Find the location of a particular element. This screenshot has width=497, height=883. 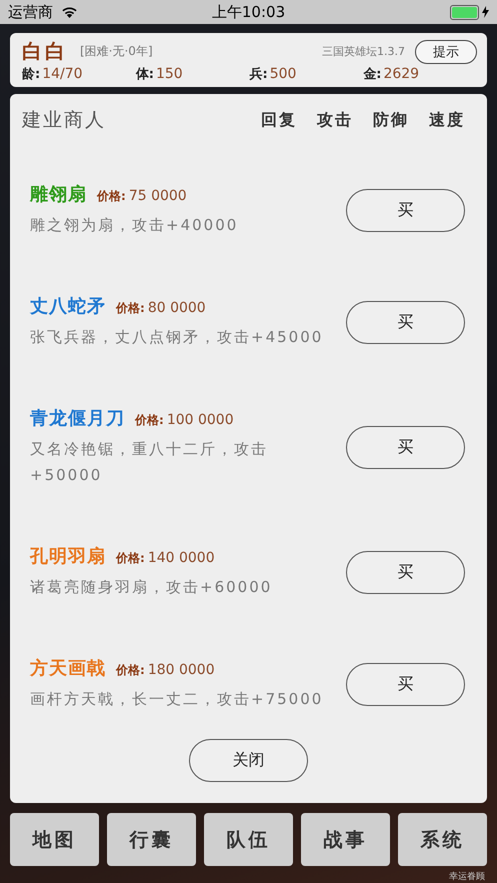

nav-button: 系统 is located at coordinates (442, 839).